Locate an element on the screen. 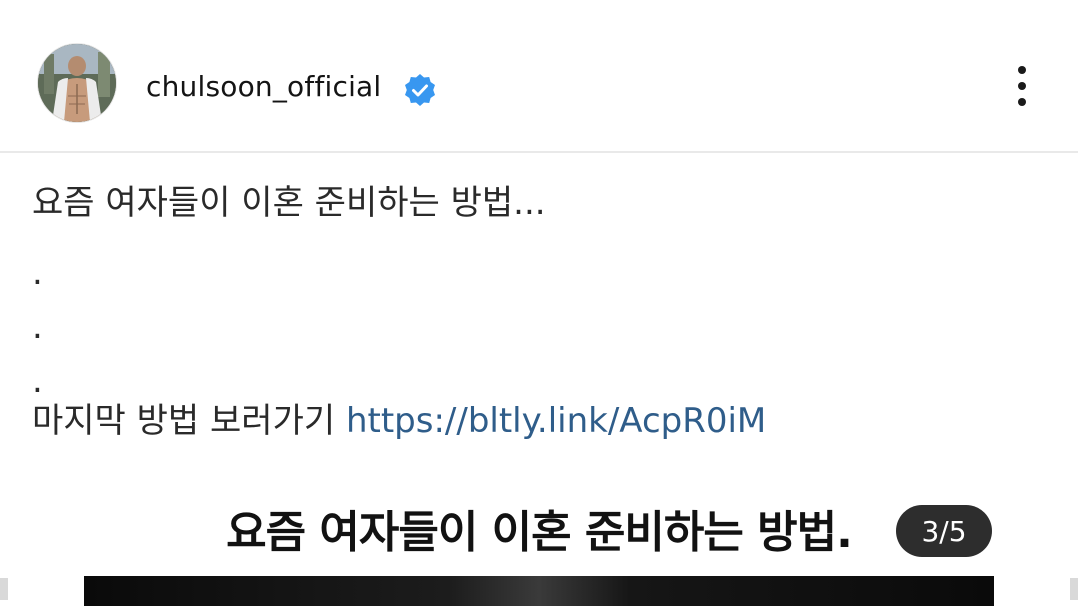 This screenshot has width=1078, height=606. caption-cta-line: 마지막 방법 보러가기 https://bltly.link/AcpR0iM is located at coordinates (399, 421).